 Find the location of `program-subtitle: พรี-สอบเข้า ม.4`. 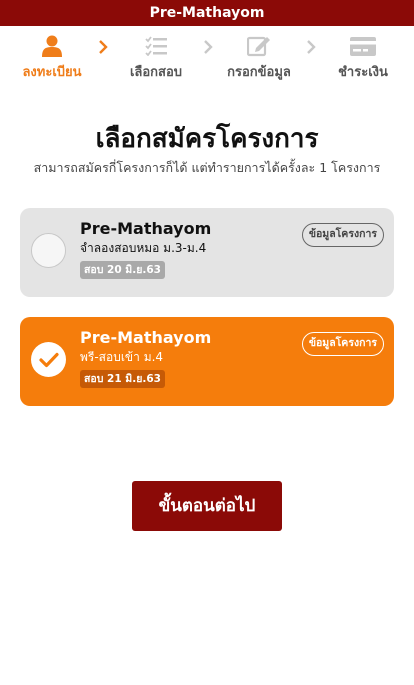

program-subtitle: พรี-สอบเข้า ม.4 is located at coordinates (122, 357).